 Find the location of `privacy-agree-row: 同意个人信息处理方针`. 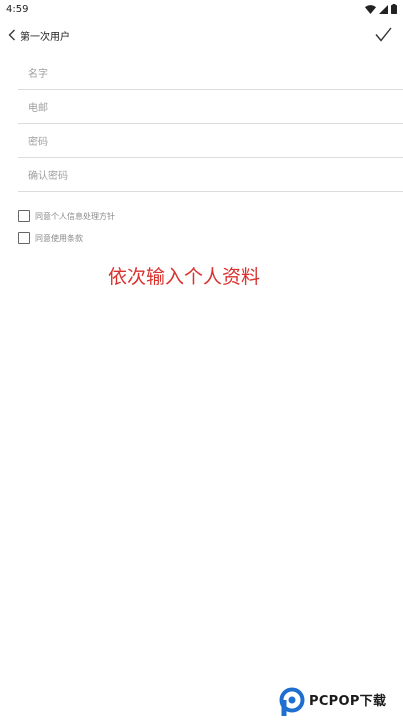

privacy-agree-row: 同意个人信息处理方针 is located at coordinates (66, 216).